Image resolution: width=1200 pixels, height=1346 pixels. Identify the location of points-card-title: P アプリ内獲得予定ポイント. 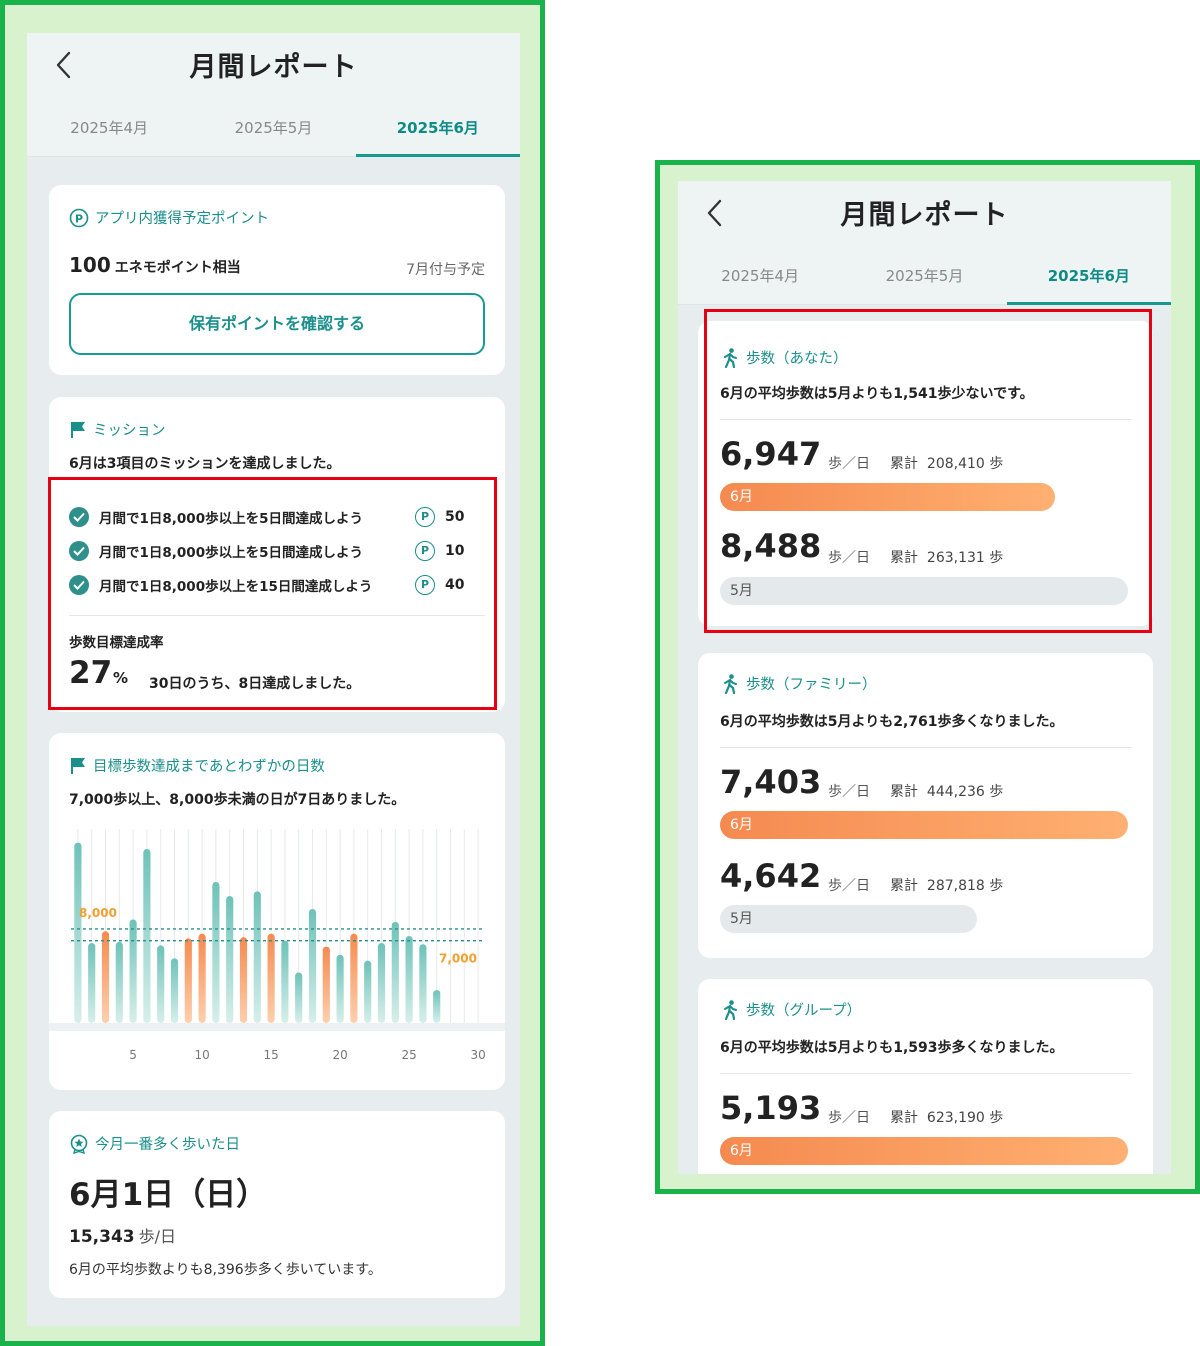
(169, 217).